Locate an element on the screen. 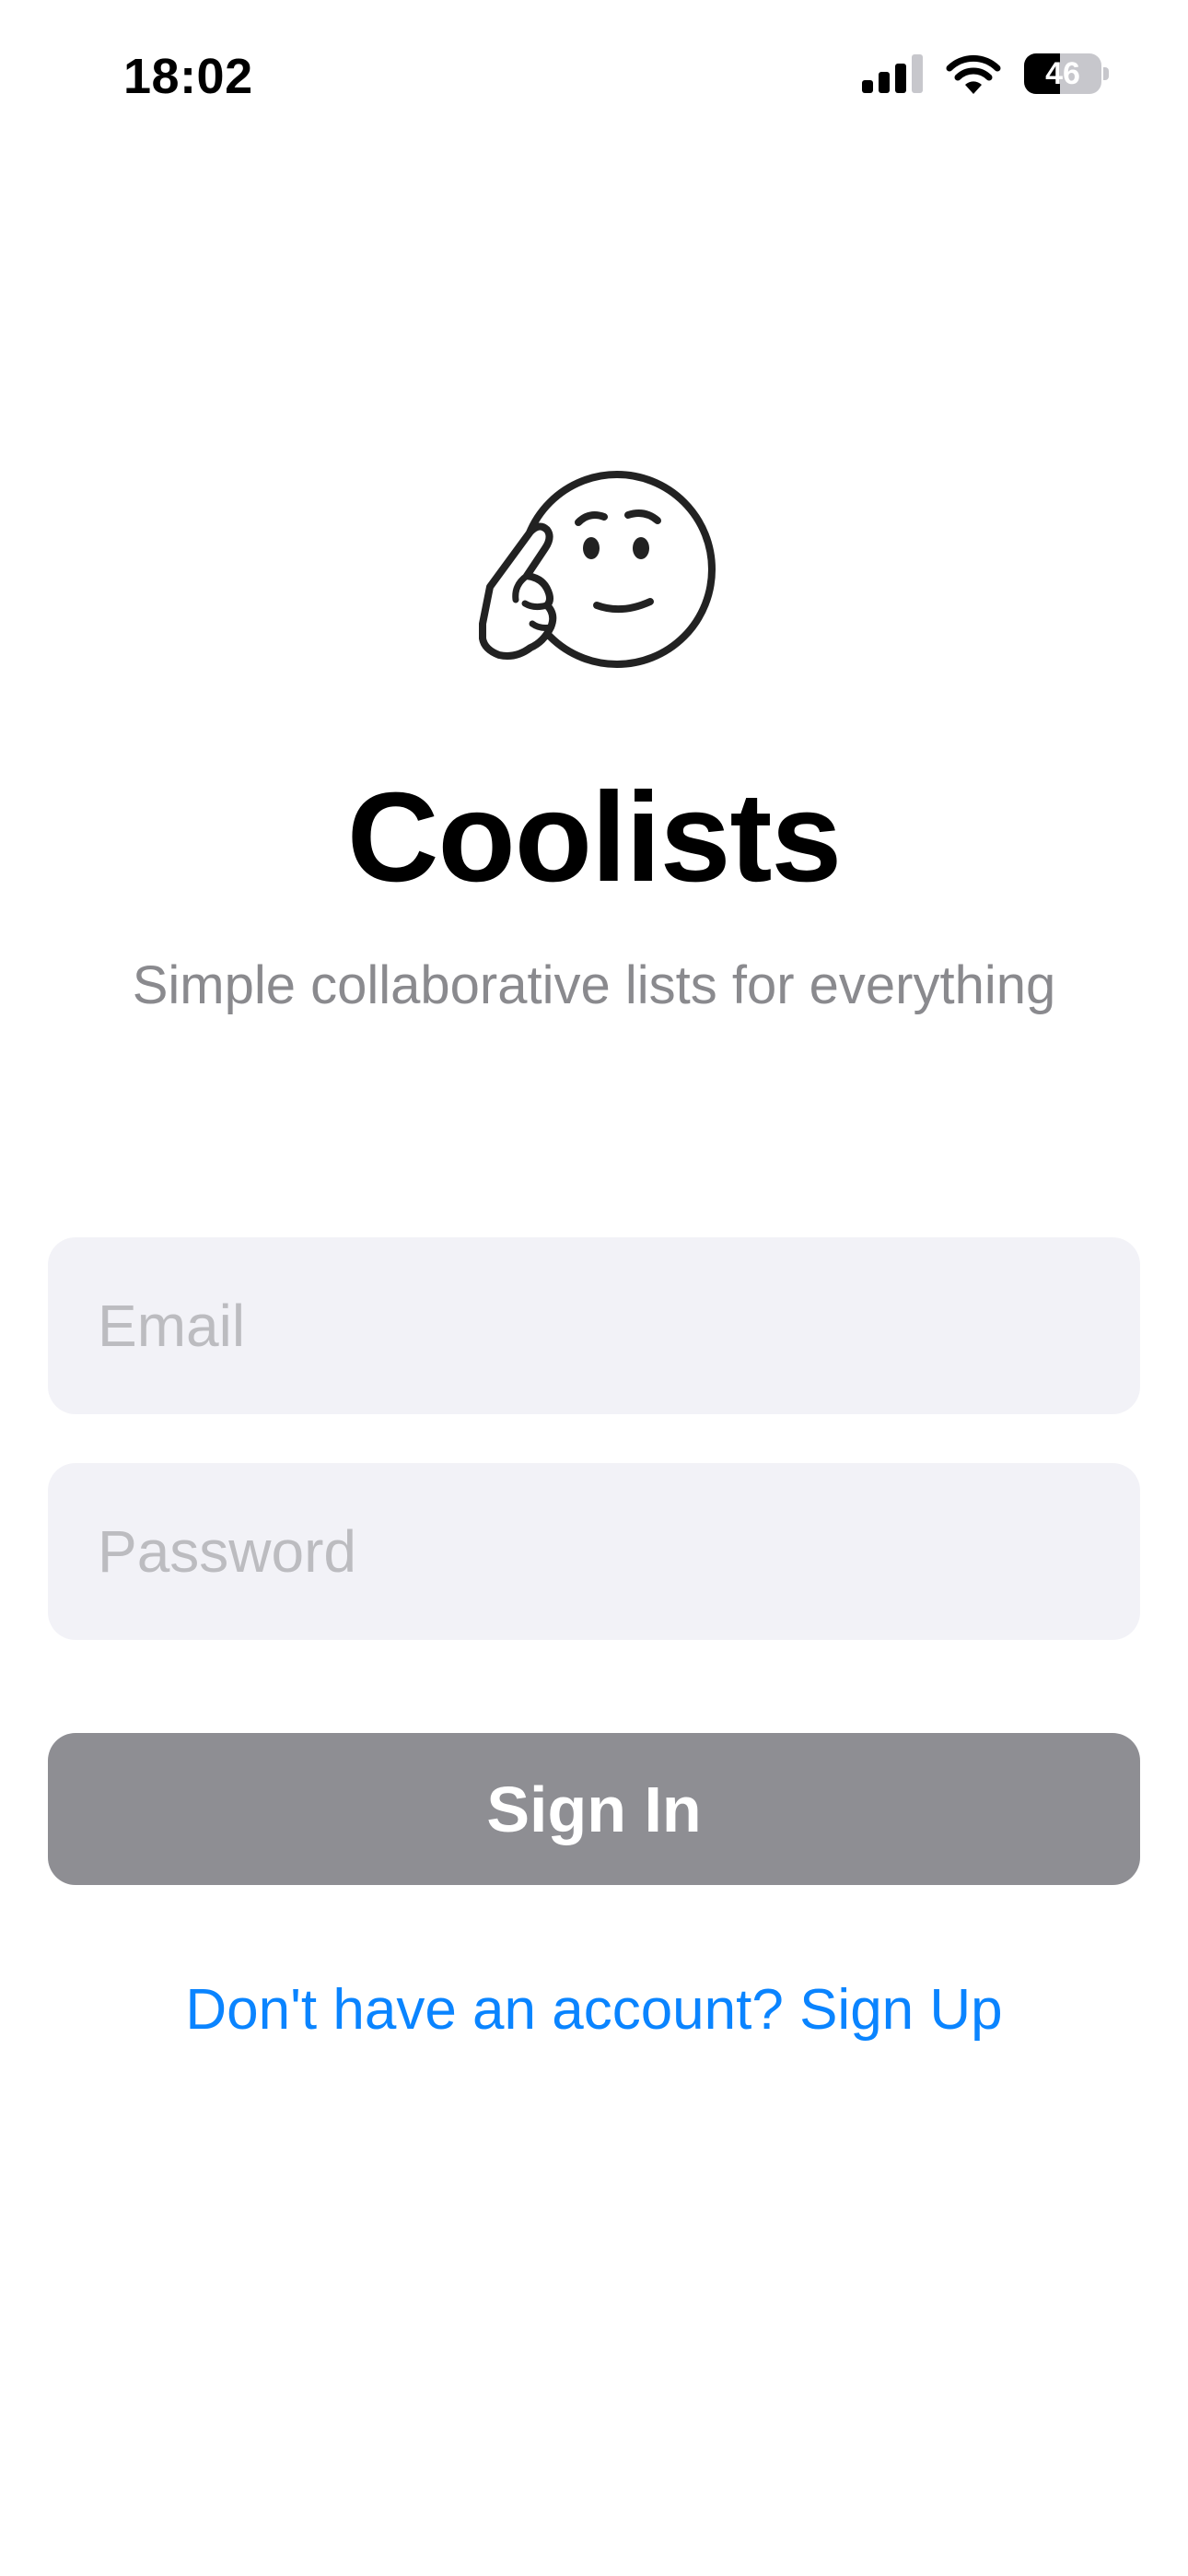 The image size is (1188, 2576). app-title: Coolists is located at coordinates (594, 837).